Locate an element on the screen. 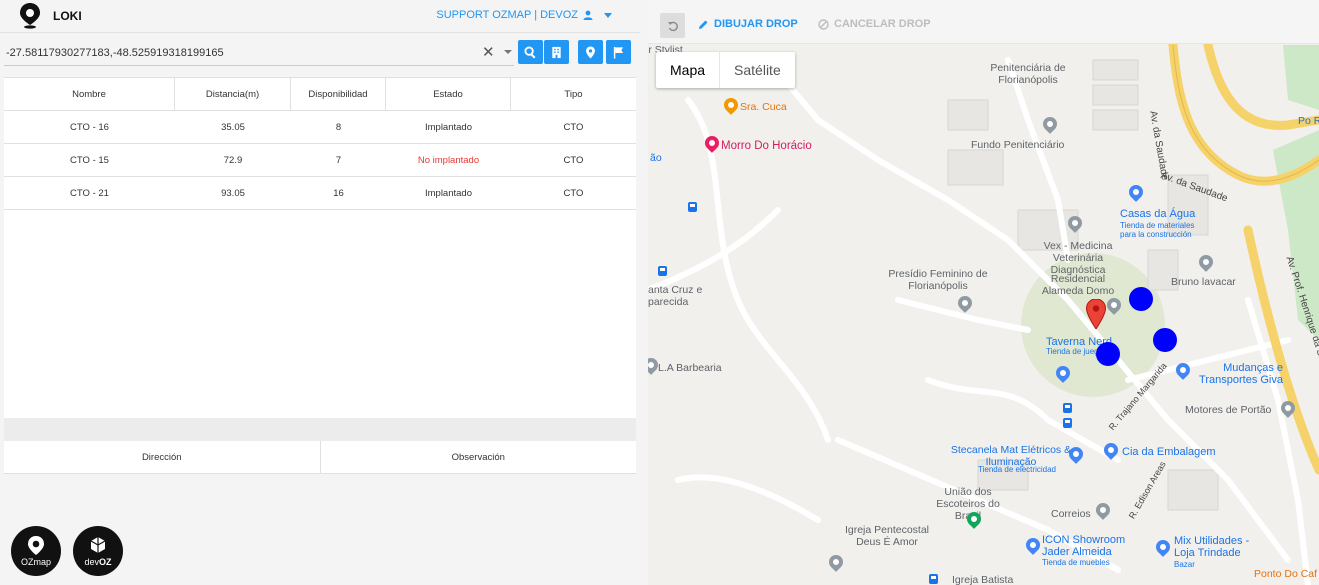 This screenshot has height=585, width=1319. cell-disponibilidad: 16 is located at coordinates (338, 193).